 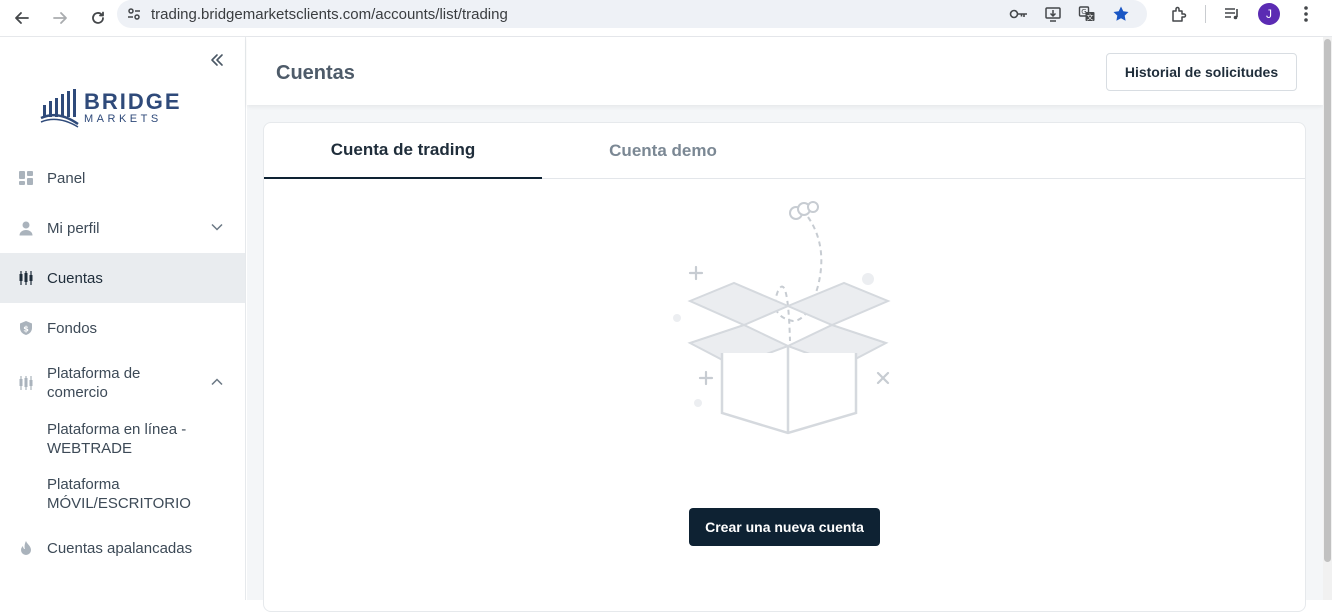 What do you see at coordinates (122, 278) in the screenshot?
I see `sidebar-item-cuentas: Cuentas` at bounding box center [122, 278].